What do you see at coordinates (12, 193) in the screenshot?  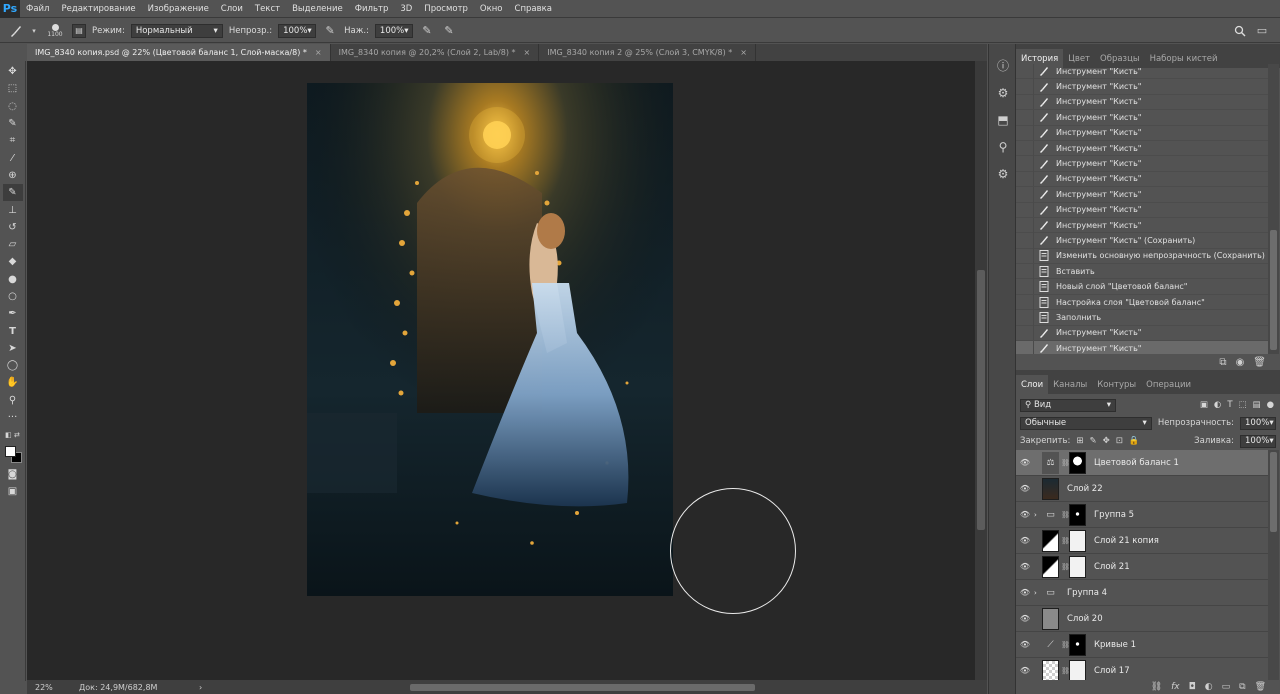 I see `brush-tool-icon: ✎` at bounding box center [12, 193].